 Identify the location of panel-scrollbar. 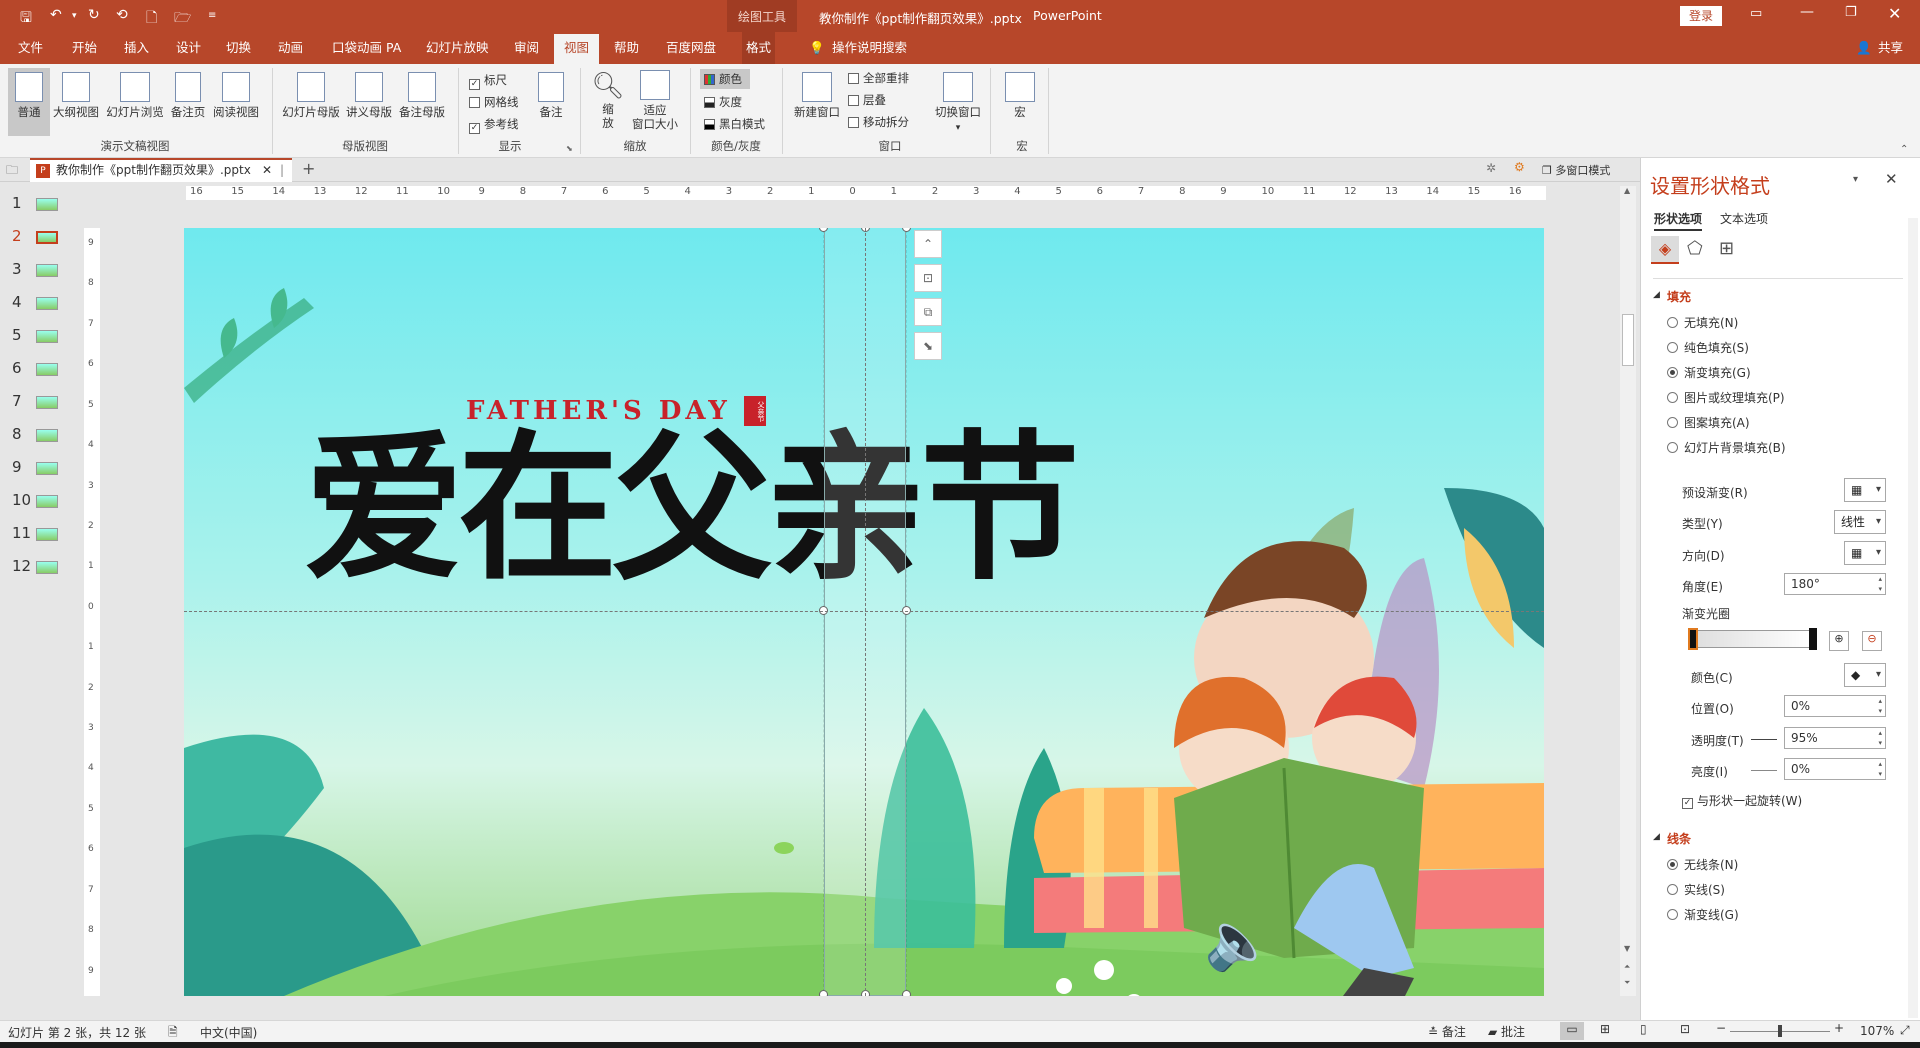
(1913, 618).